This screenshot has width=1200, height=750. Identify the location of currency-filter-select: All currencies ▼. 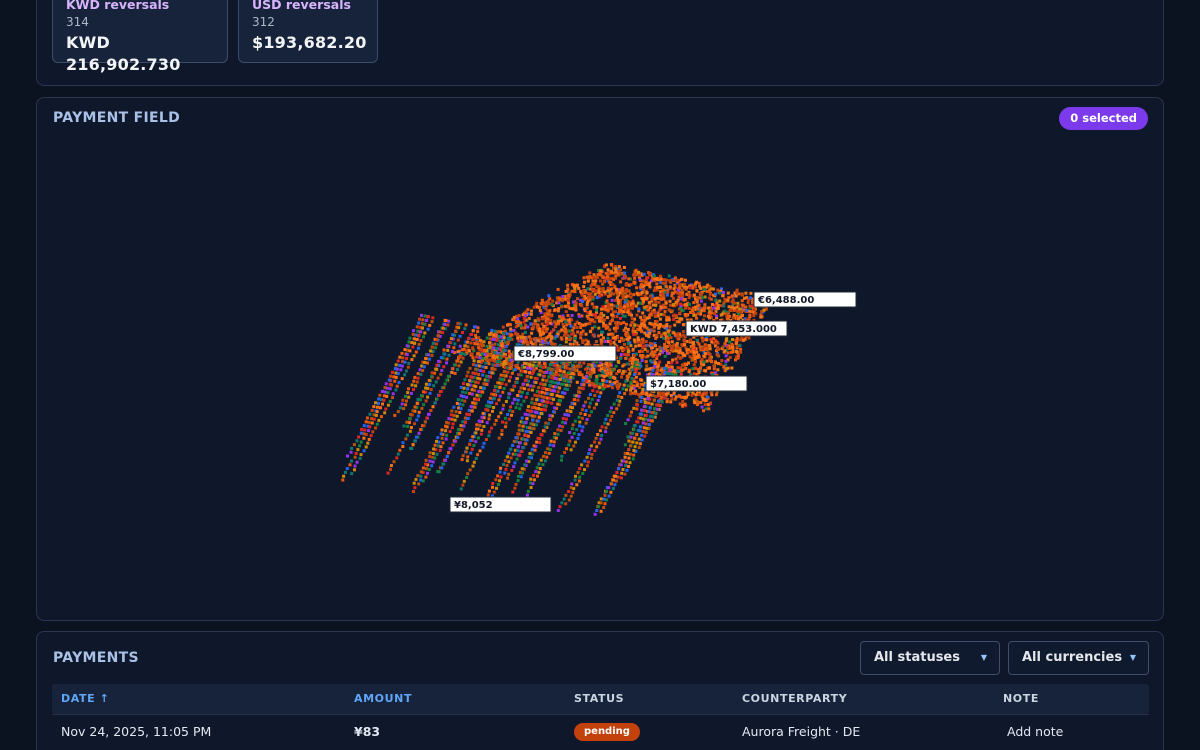
(1078, 658).